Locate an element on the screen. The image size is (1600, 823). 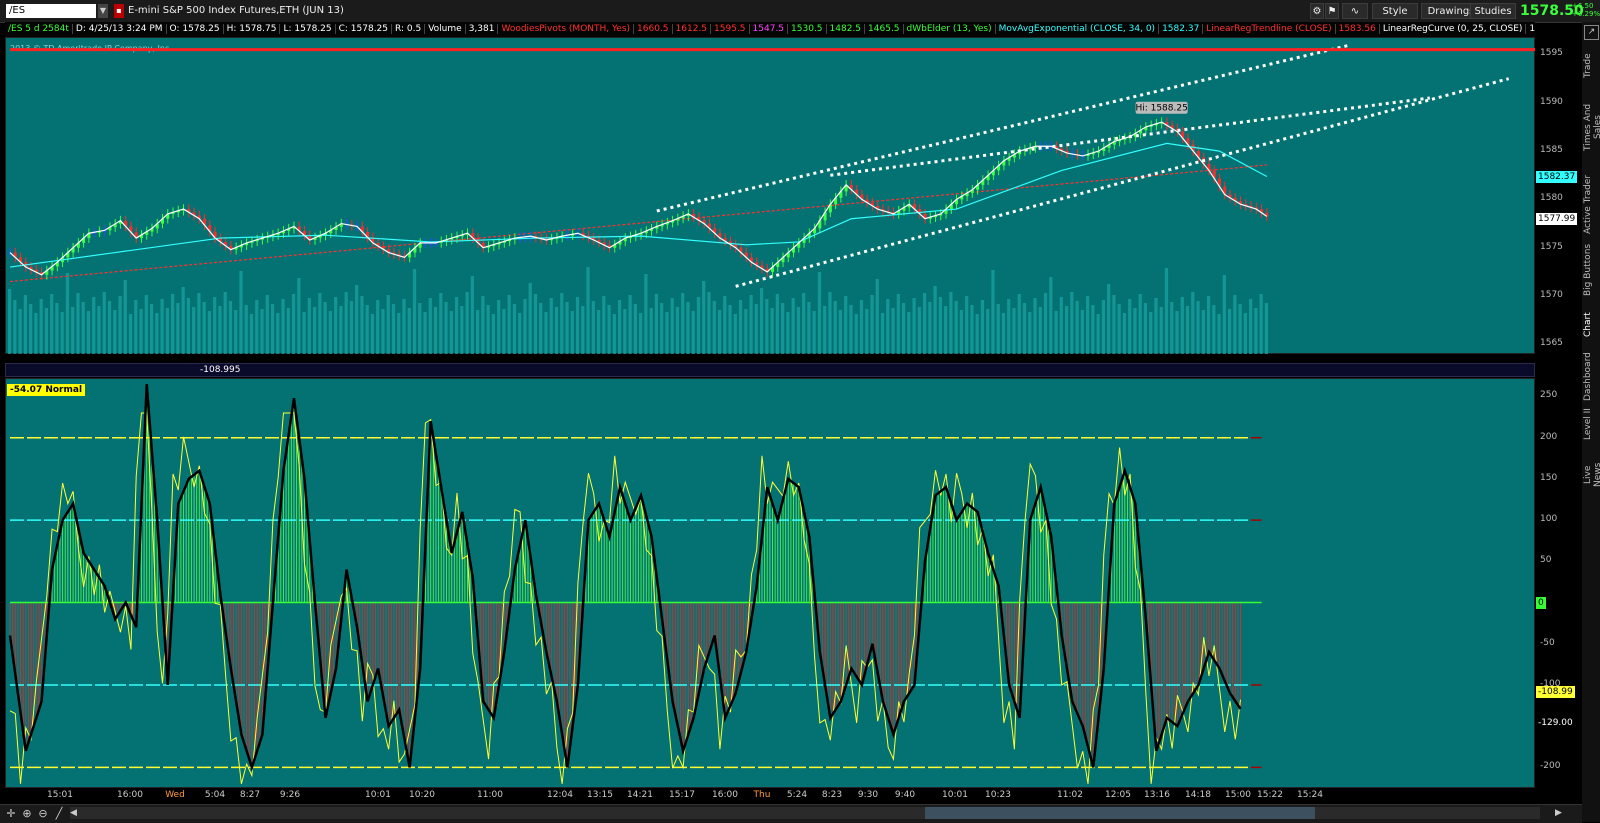
time-tick-label: 15:22 is located at coordinates (1270, 795).